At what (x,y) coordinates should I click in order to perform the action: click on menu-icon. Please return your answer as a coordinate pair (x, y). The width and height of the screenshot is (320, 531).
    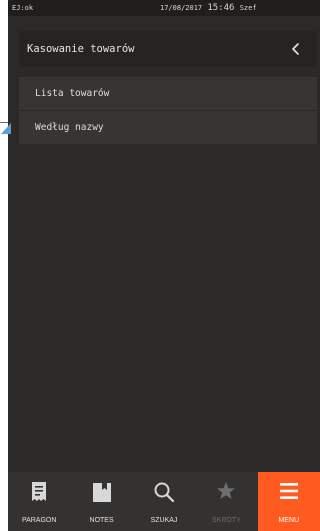
    Looking at the image, I should click on (289, 494).